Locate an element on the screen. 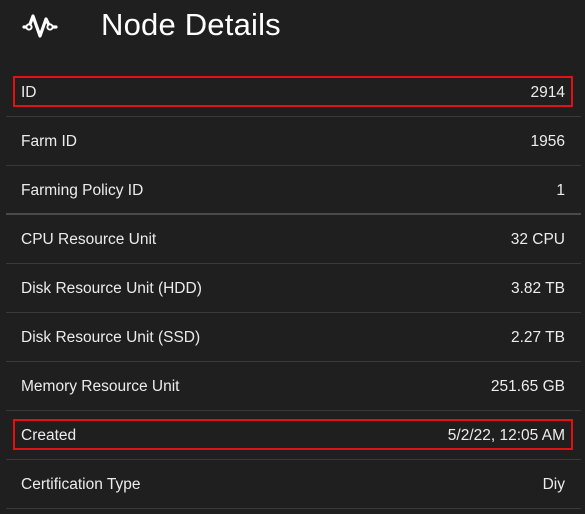 Image resolution: width=585 pixels, height=514 pixels. detail-label: CPU Resource Unit is located at coordinates (89, 239).